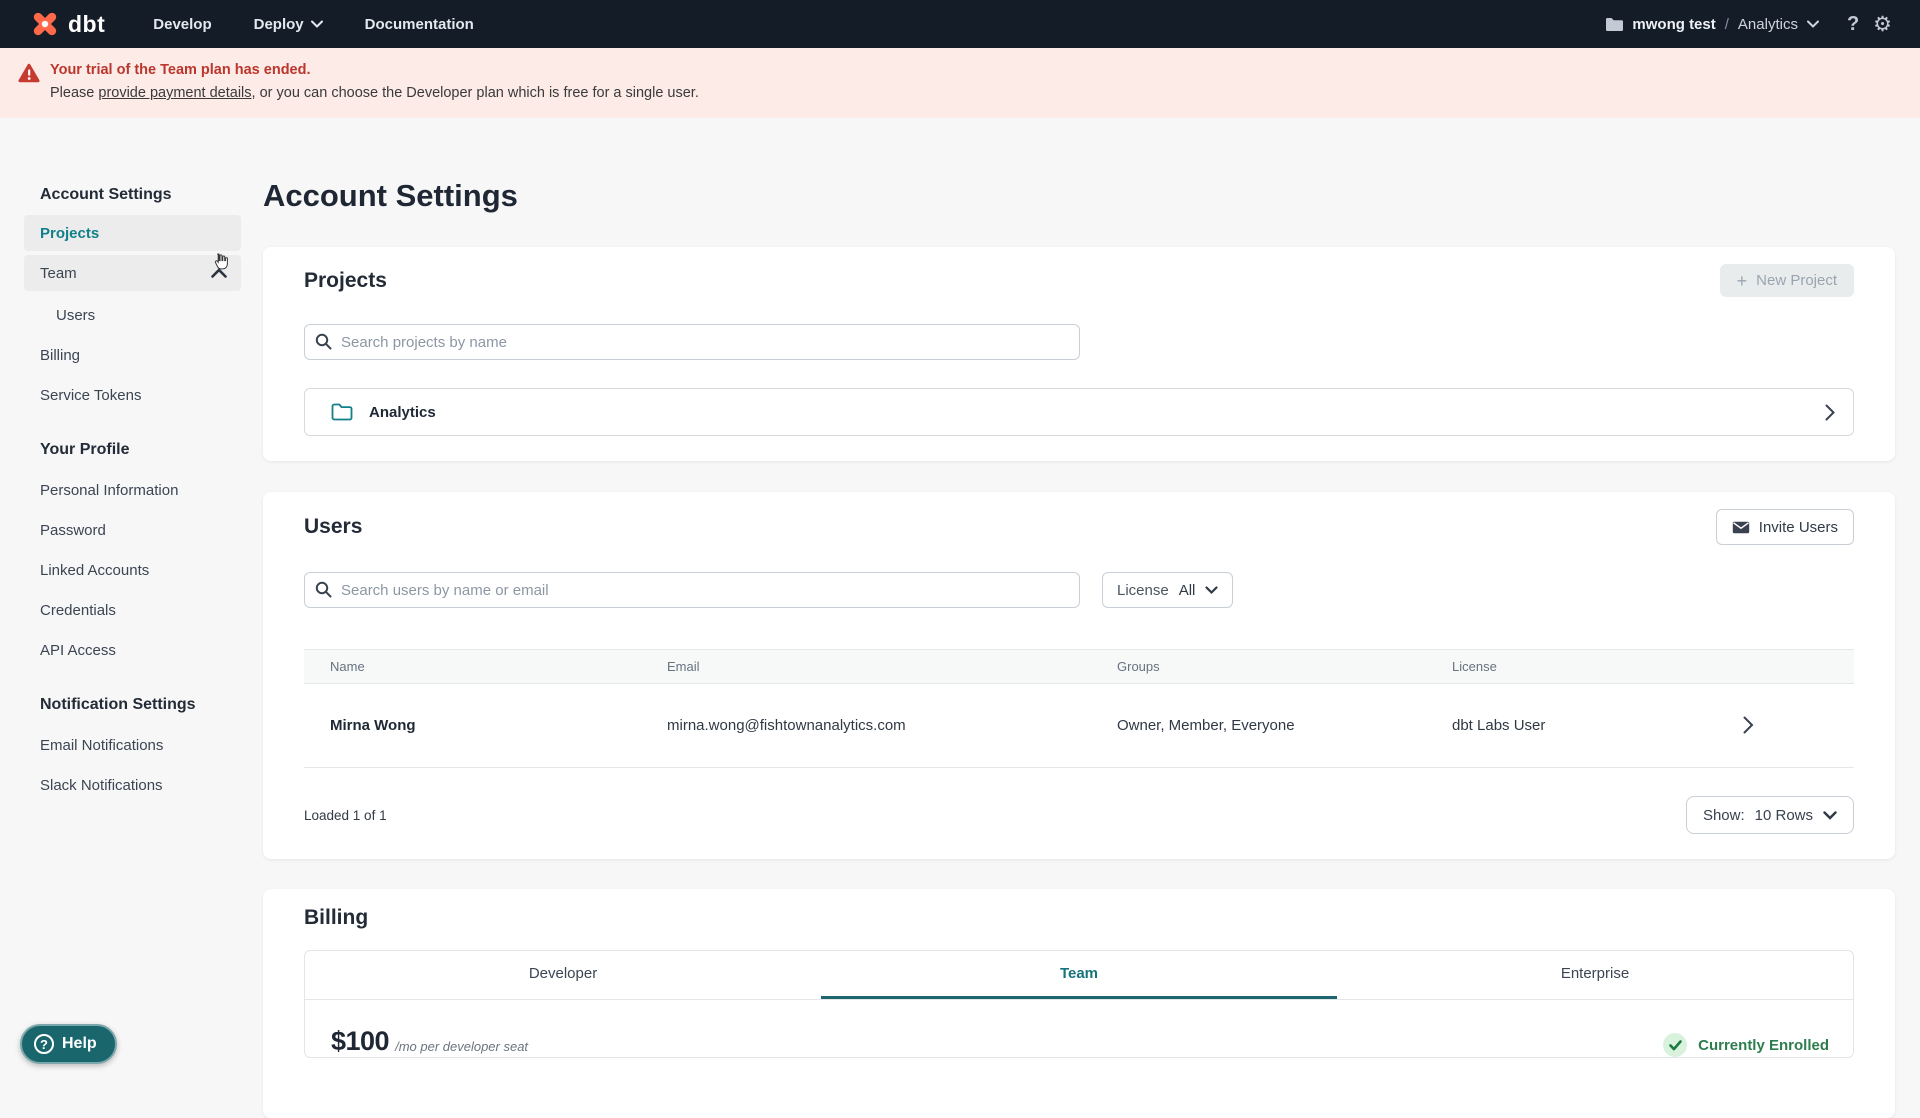  What do you see at coordinates (132, 570) in the screenshot?
I see `sidebar-item-linked-accounts: Linked Accounts` at bounding box center [132, 570].